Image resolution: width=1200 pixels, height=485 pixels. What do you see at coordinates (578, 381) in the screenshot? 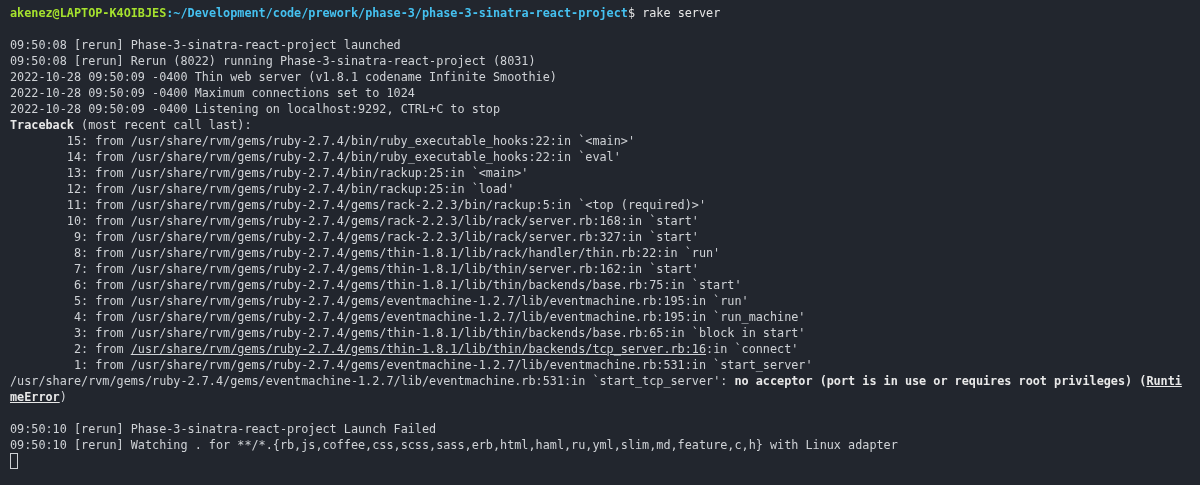
I see `output-line: /usr/share/rvm/gems/ruby-2.7.4/gems/eventmachine-1.2.7/lib/eventmachine.rb:531:in `start_tcp_server': no acceptor (port is in use or requires root privileges) (` at bounding box center [578, 381].